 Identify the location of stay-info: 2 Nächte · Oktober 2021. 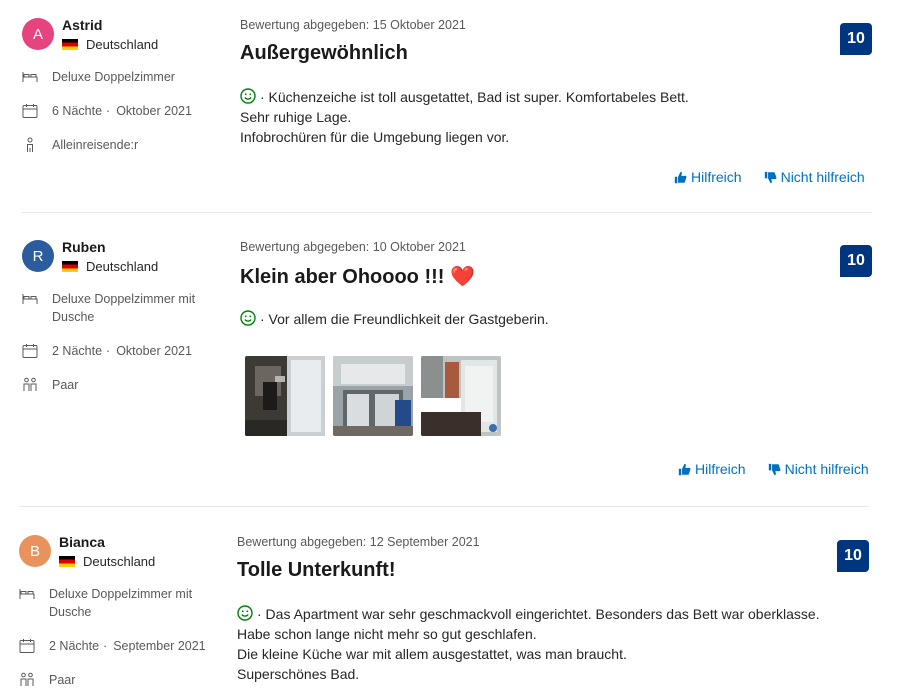
(107, 351).